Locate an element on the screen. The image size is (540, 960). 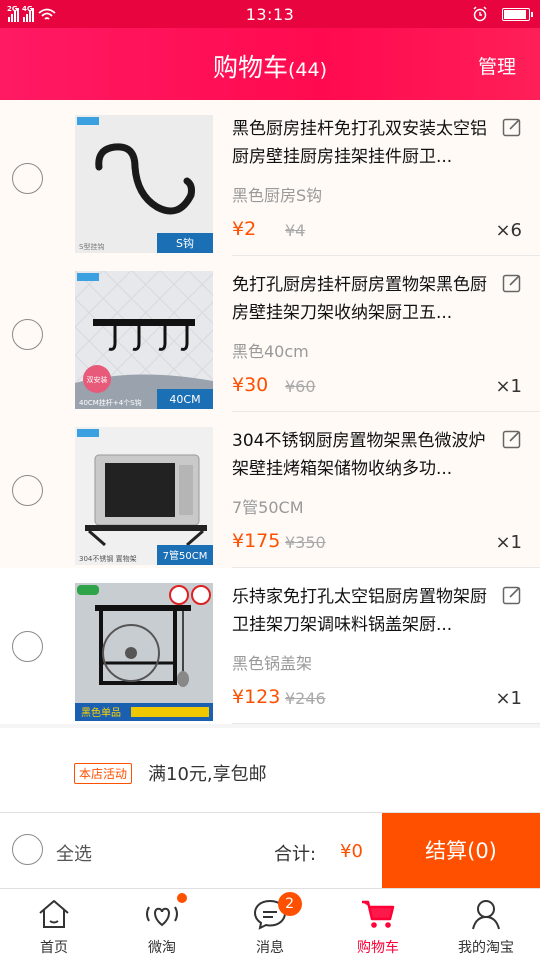
divider is located at coordinates (386, 723).